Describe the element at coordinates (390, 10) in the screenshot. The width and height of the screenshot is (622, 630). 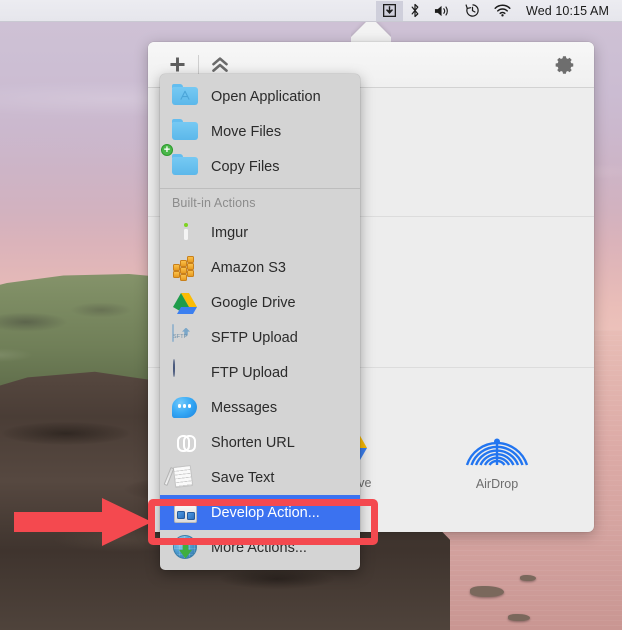
I see `menubar-dropzone-icon` at that location.